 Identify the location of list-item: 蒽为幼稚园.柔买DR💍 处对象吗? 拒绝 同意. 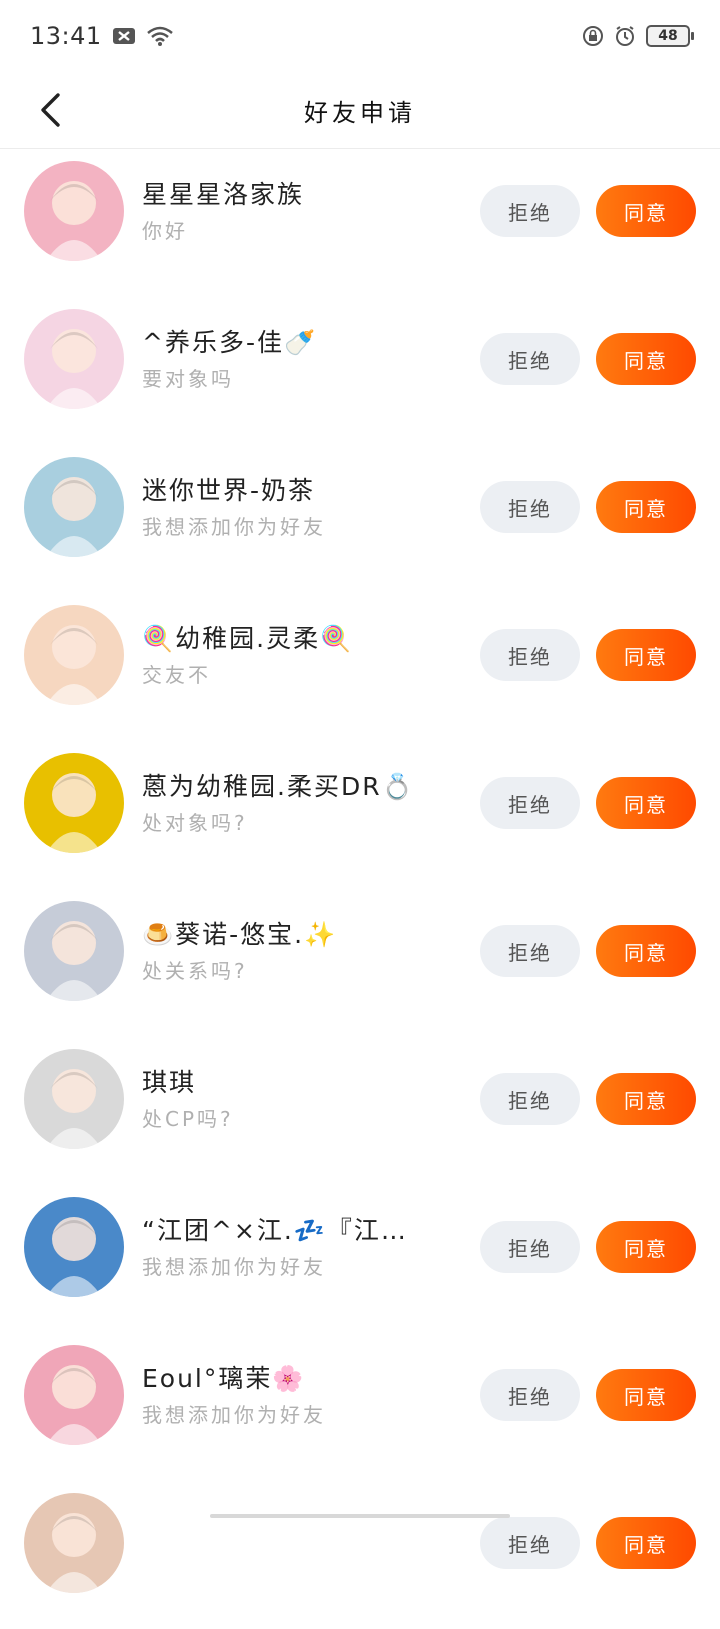
(360, 815).